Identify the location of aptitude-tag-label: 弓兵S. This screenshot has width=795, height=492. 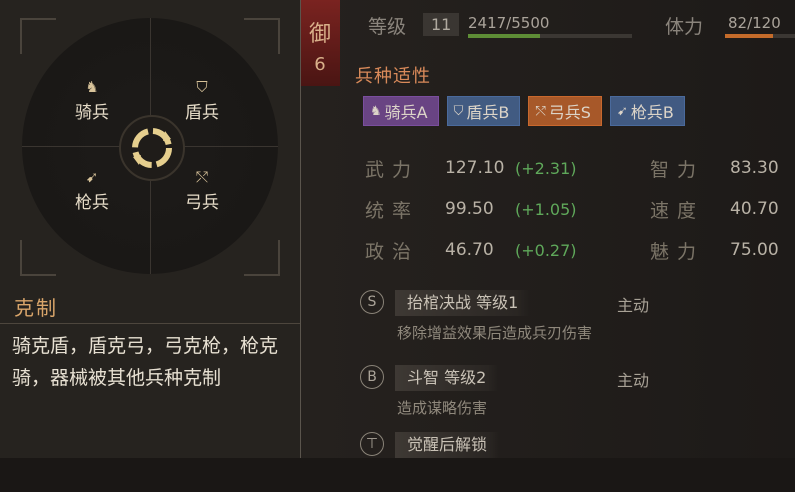
(569, 112).